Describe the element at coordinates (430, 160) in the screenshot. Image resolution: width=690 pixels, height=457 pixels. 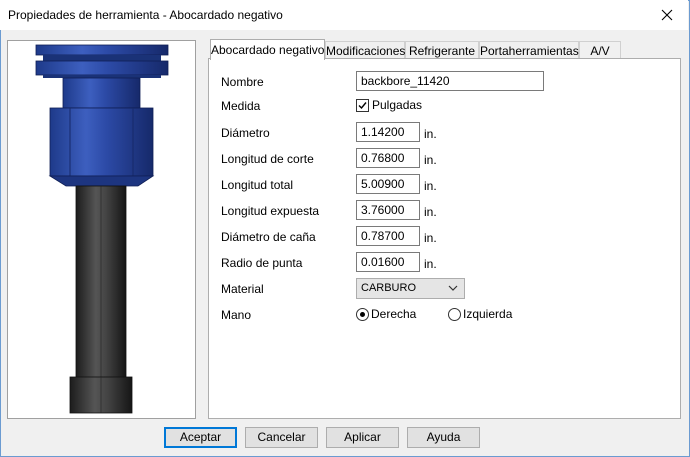
I see `longitud-corte-unit: in.` at that location.